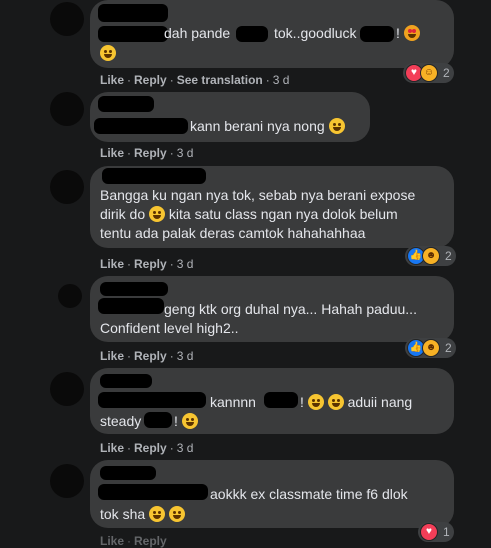  I want to click on comment-text-line2: steady, so click(121, 421).